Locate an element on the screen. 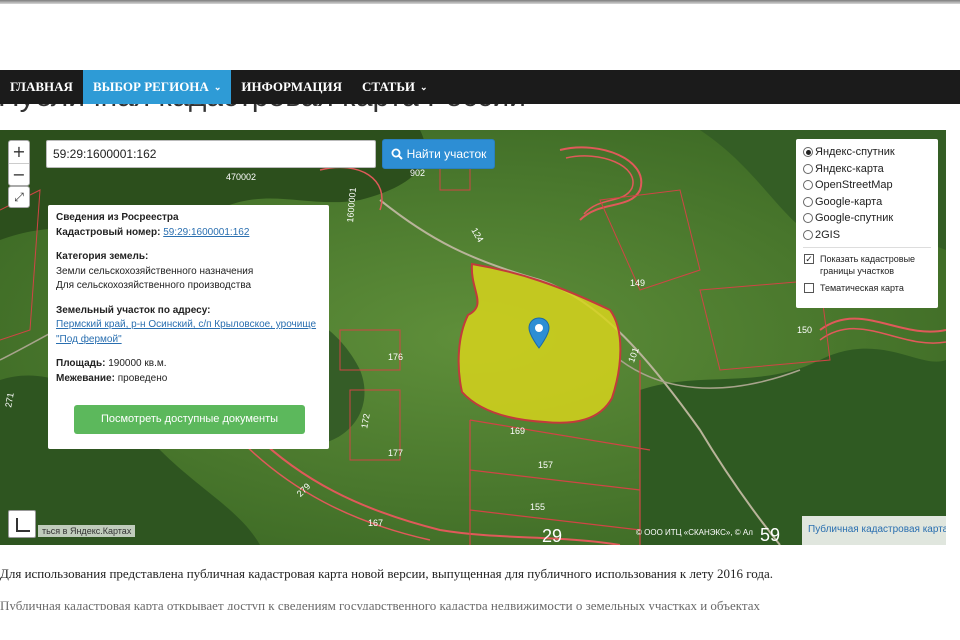 The image size is (960, 640). nav-region-select: ВЫБОР РЕГИОНА ⌄ is located at coordinates (157, 87).